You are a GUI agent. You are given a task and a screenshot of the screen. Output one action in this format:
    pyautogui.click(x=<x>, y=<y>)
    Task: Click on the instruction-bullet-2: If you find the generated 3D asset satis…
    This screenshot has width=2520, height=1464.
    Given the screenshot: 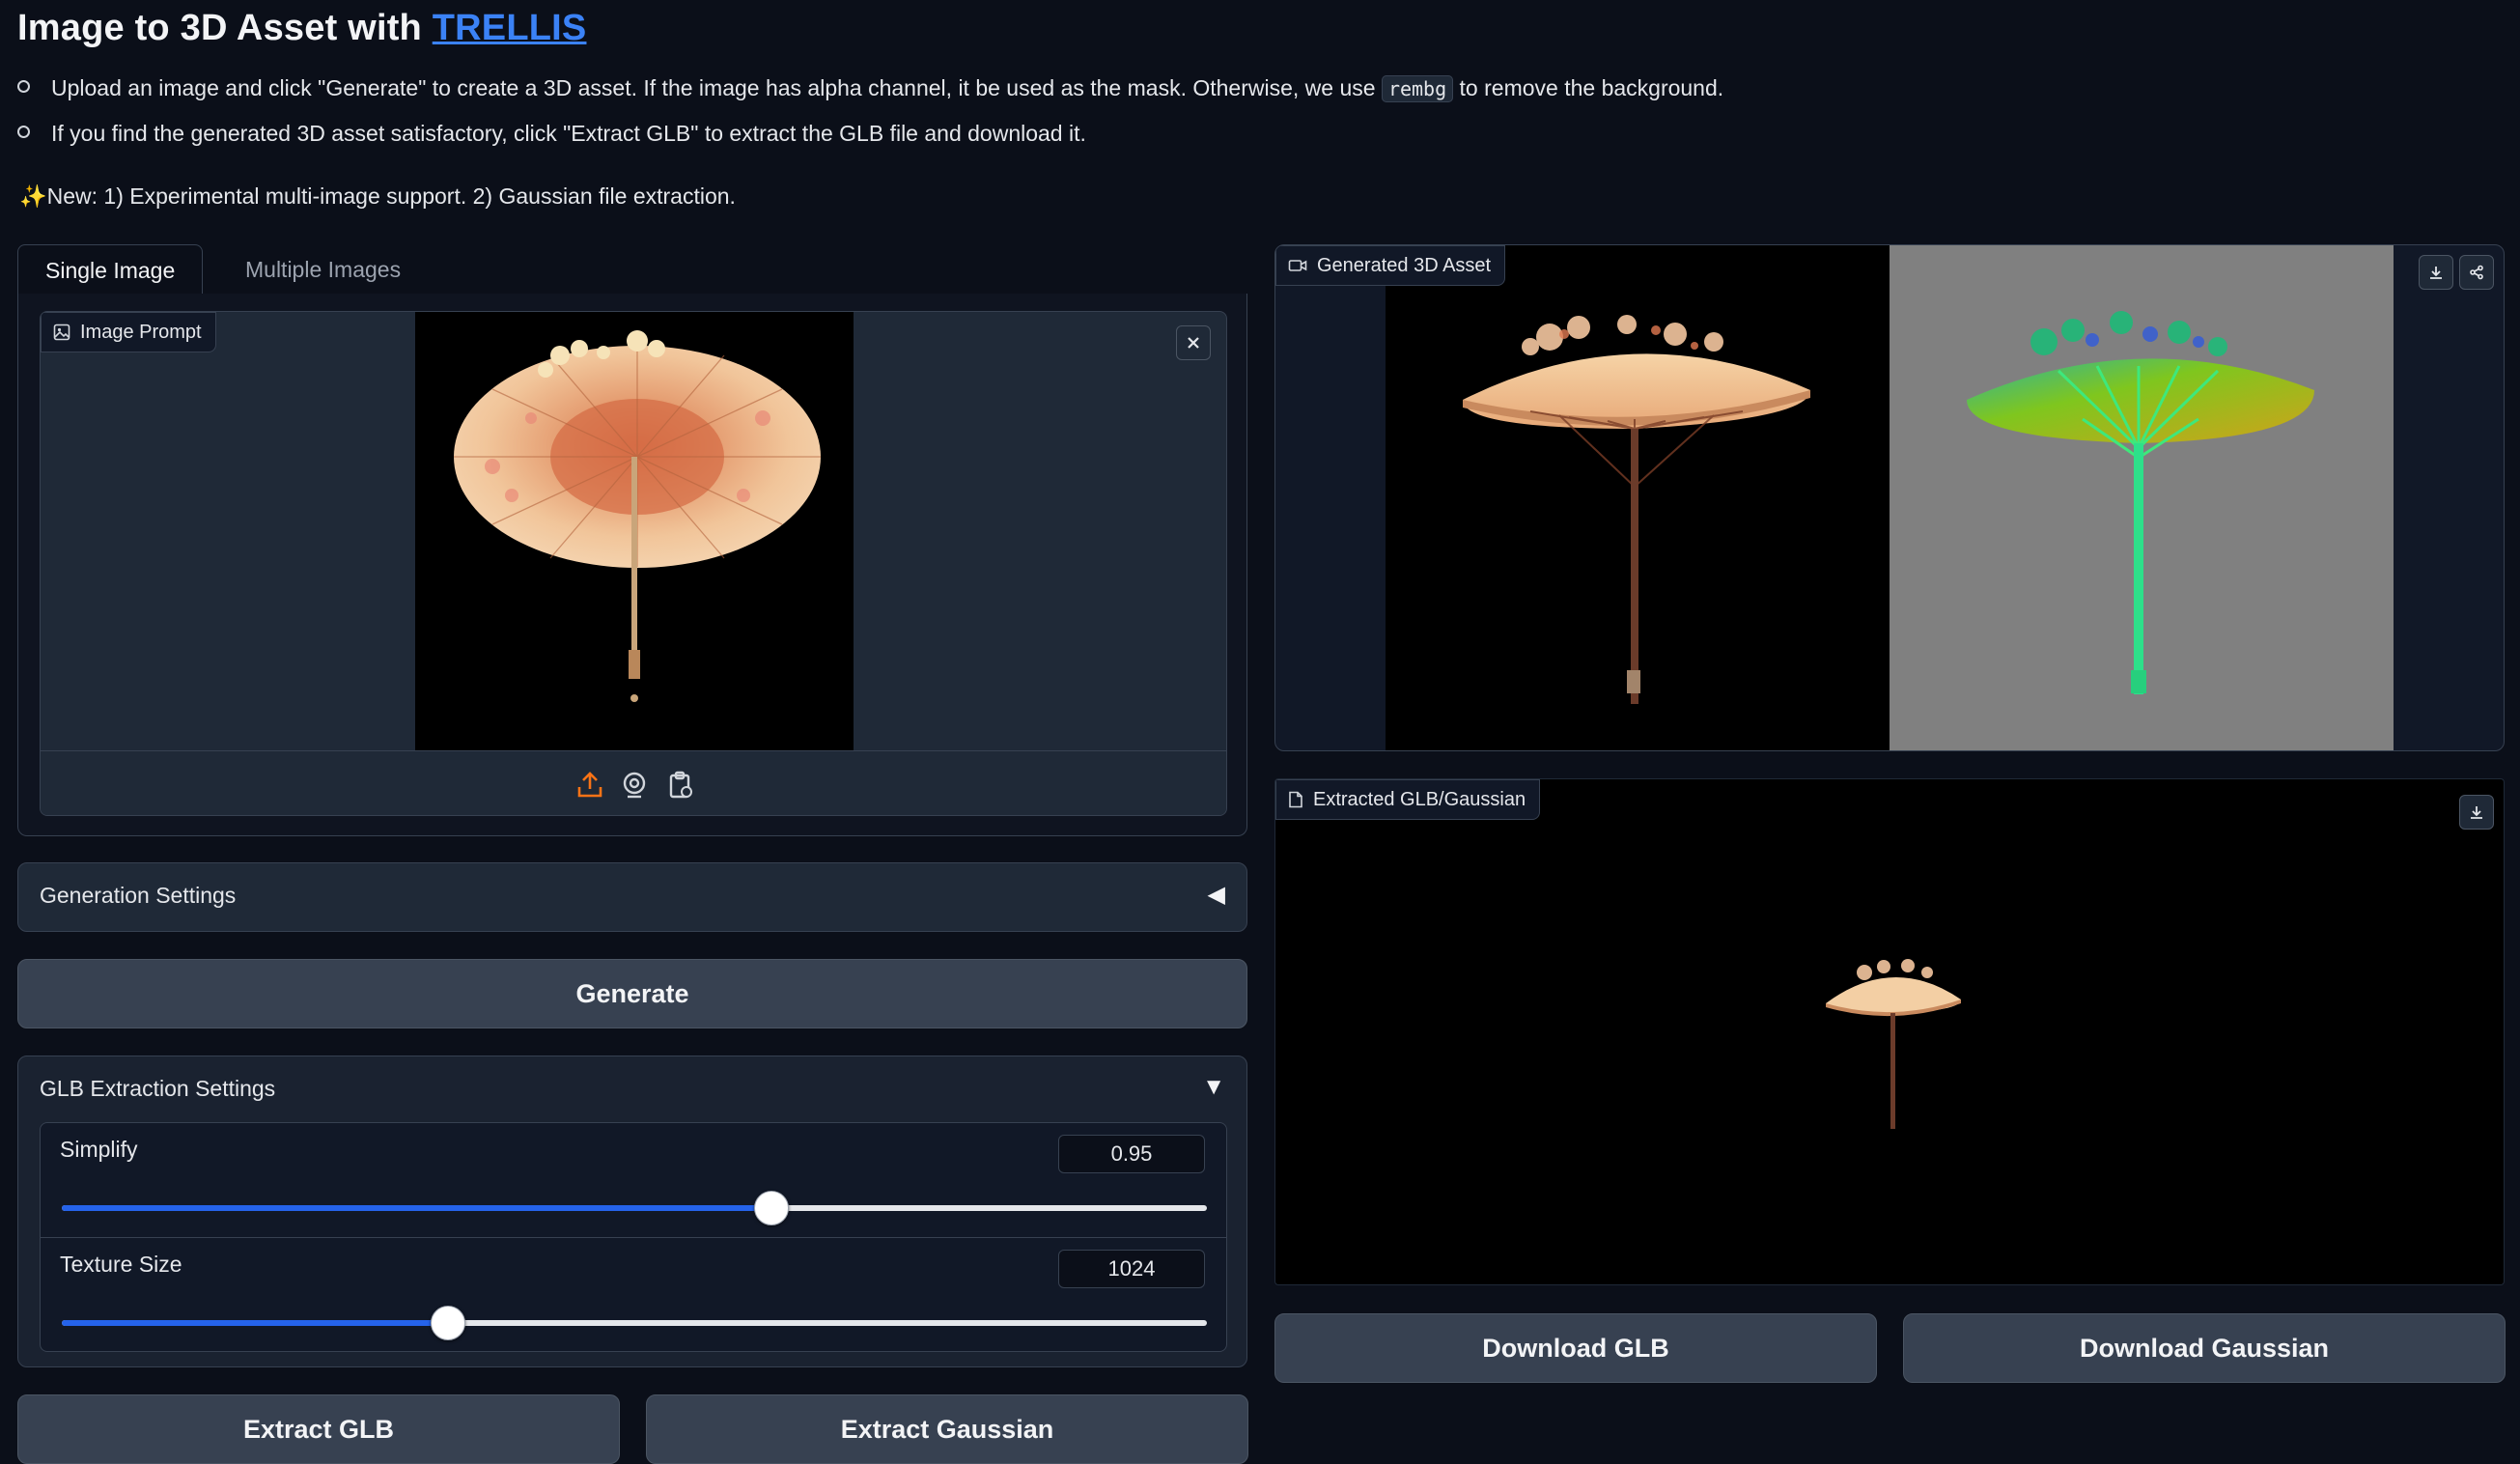 What is the action you would take?
    pyautogui.click(x=552, y=134)
    